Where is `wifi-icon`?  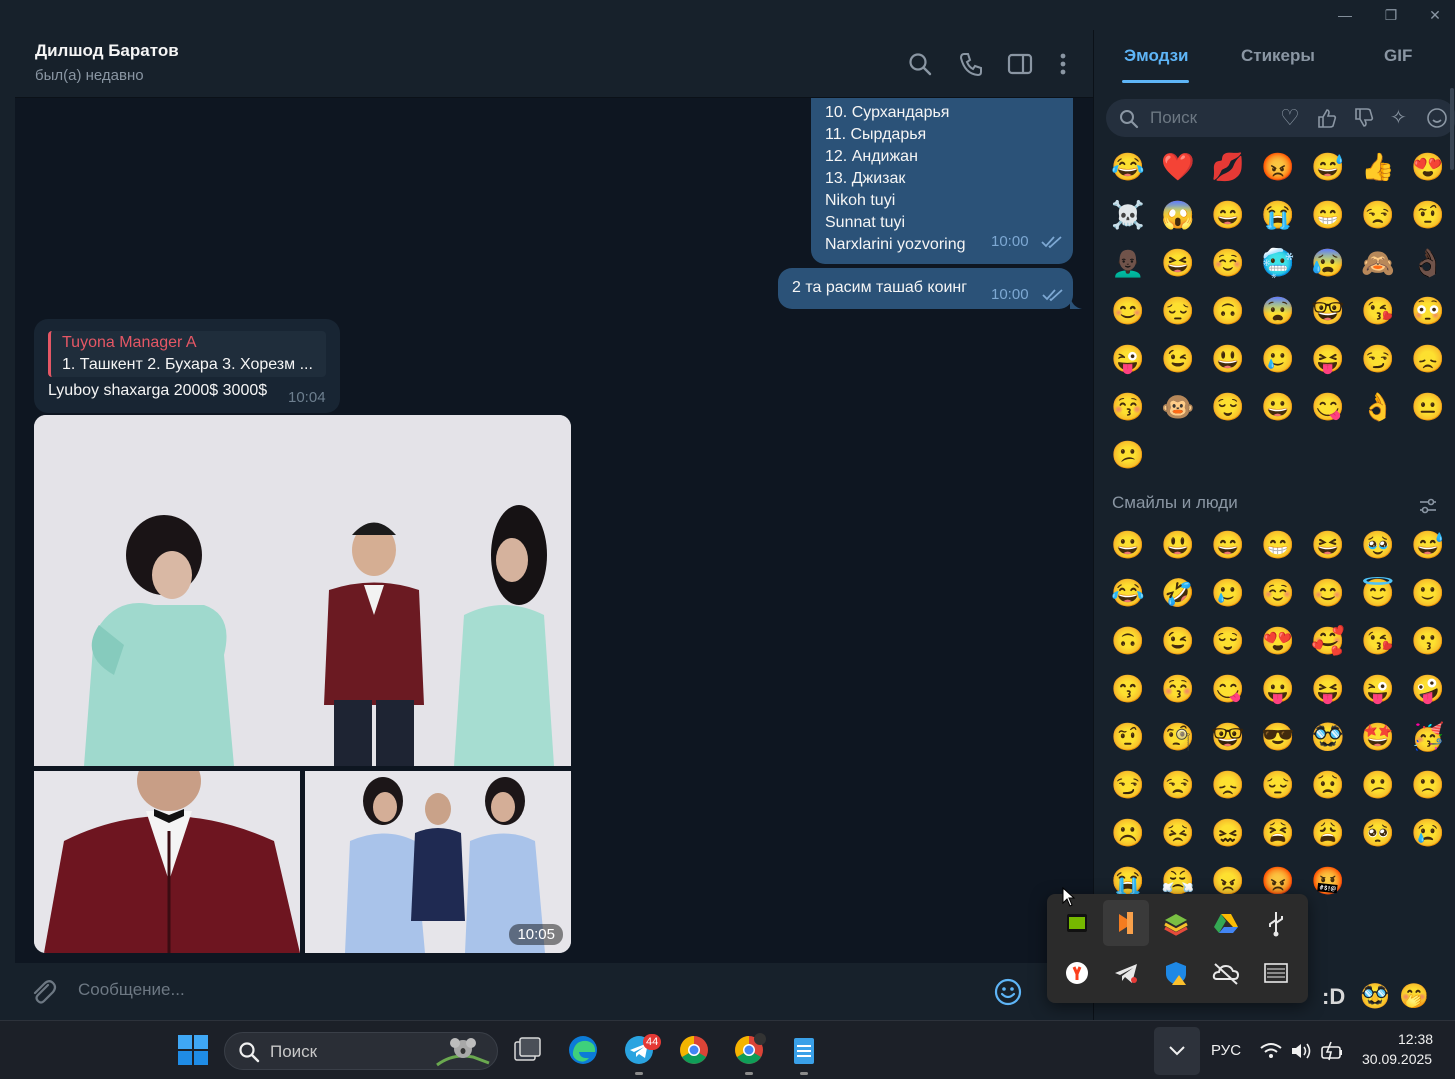
wifi-icon is located at coordinates (1271, 1051).